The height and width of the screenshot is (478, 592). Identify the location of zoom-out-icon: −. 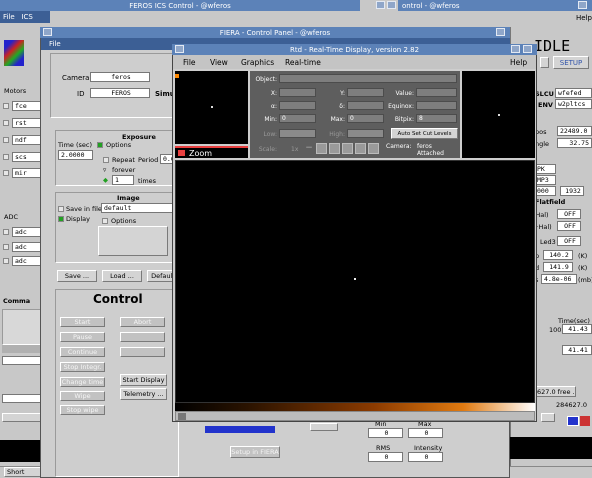
(309, 148).